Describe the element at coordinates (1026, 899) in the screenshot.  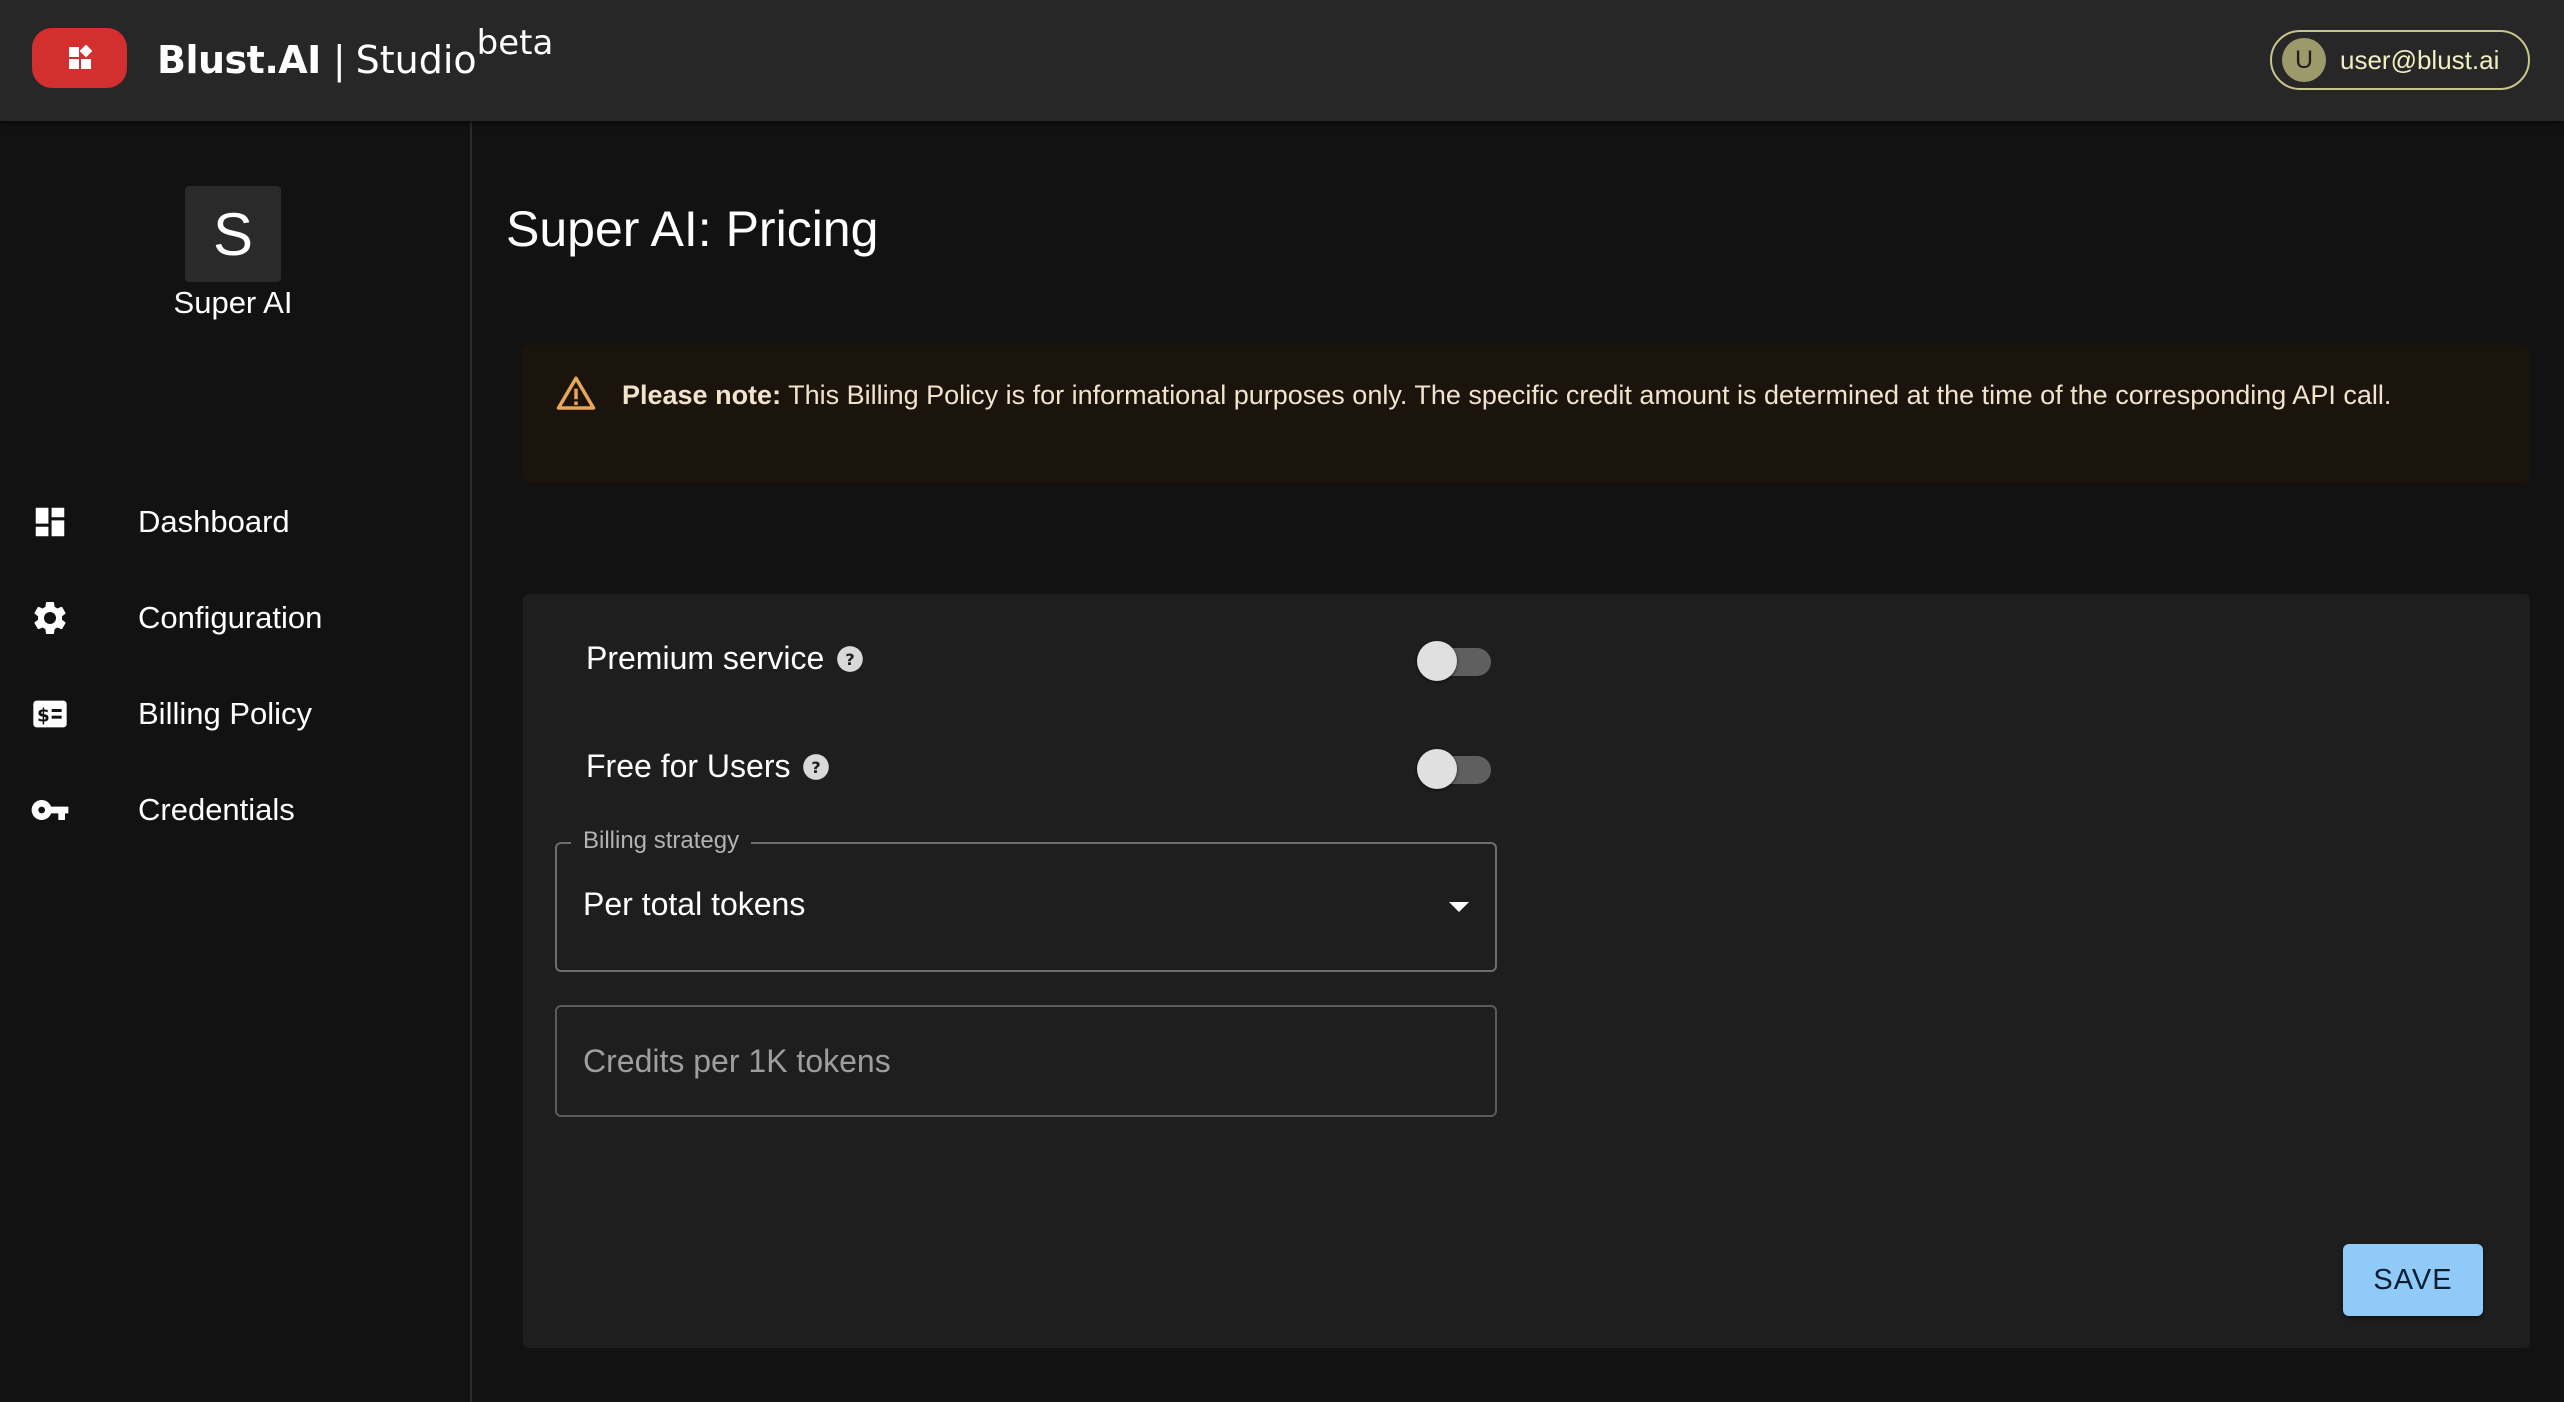
I see `billing-strategy-select: Billing strategy Per total tokens` at that location.